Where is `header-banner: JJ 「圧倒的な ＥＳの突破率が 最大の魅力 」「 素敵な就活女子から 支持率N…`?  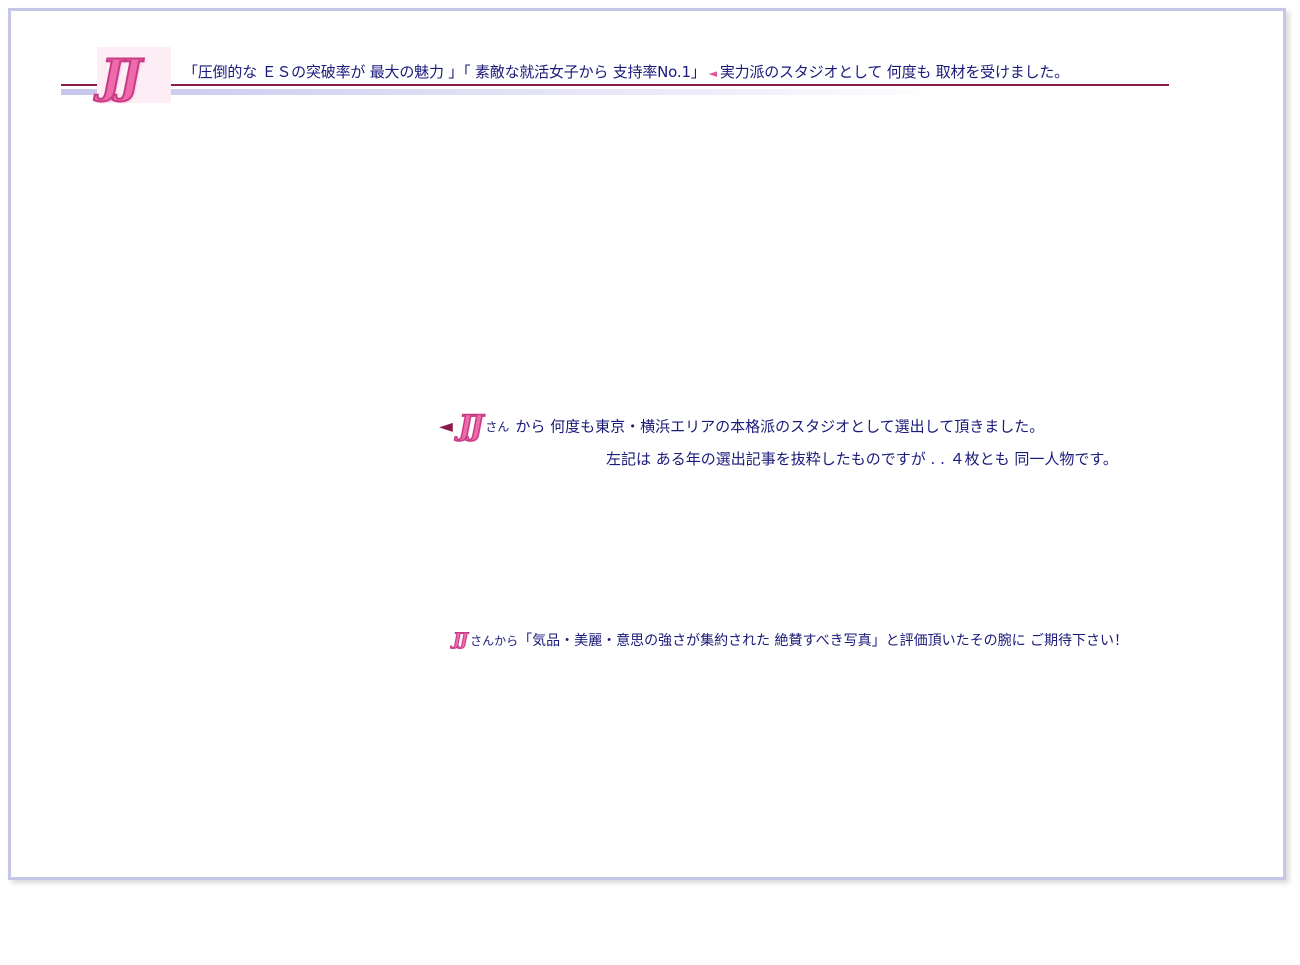
header-banner: JJ 「圧倒的な ＥＳの突破率が 最大の魅力 」「 素敵な就活女子から 支持率N… is located at coordinates (616, 77).